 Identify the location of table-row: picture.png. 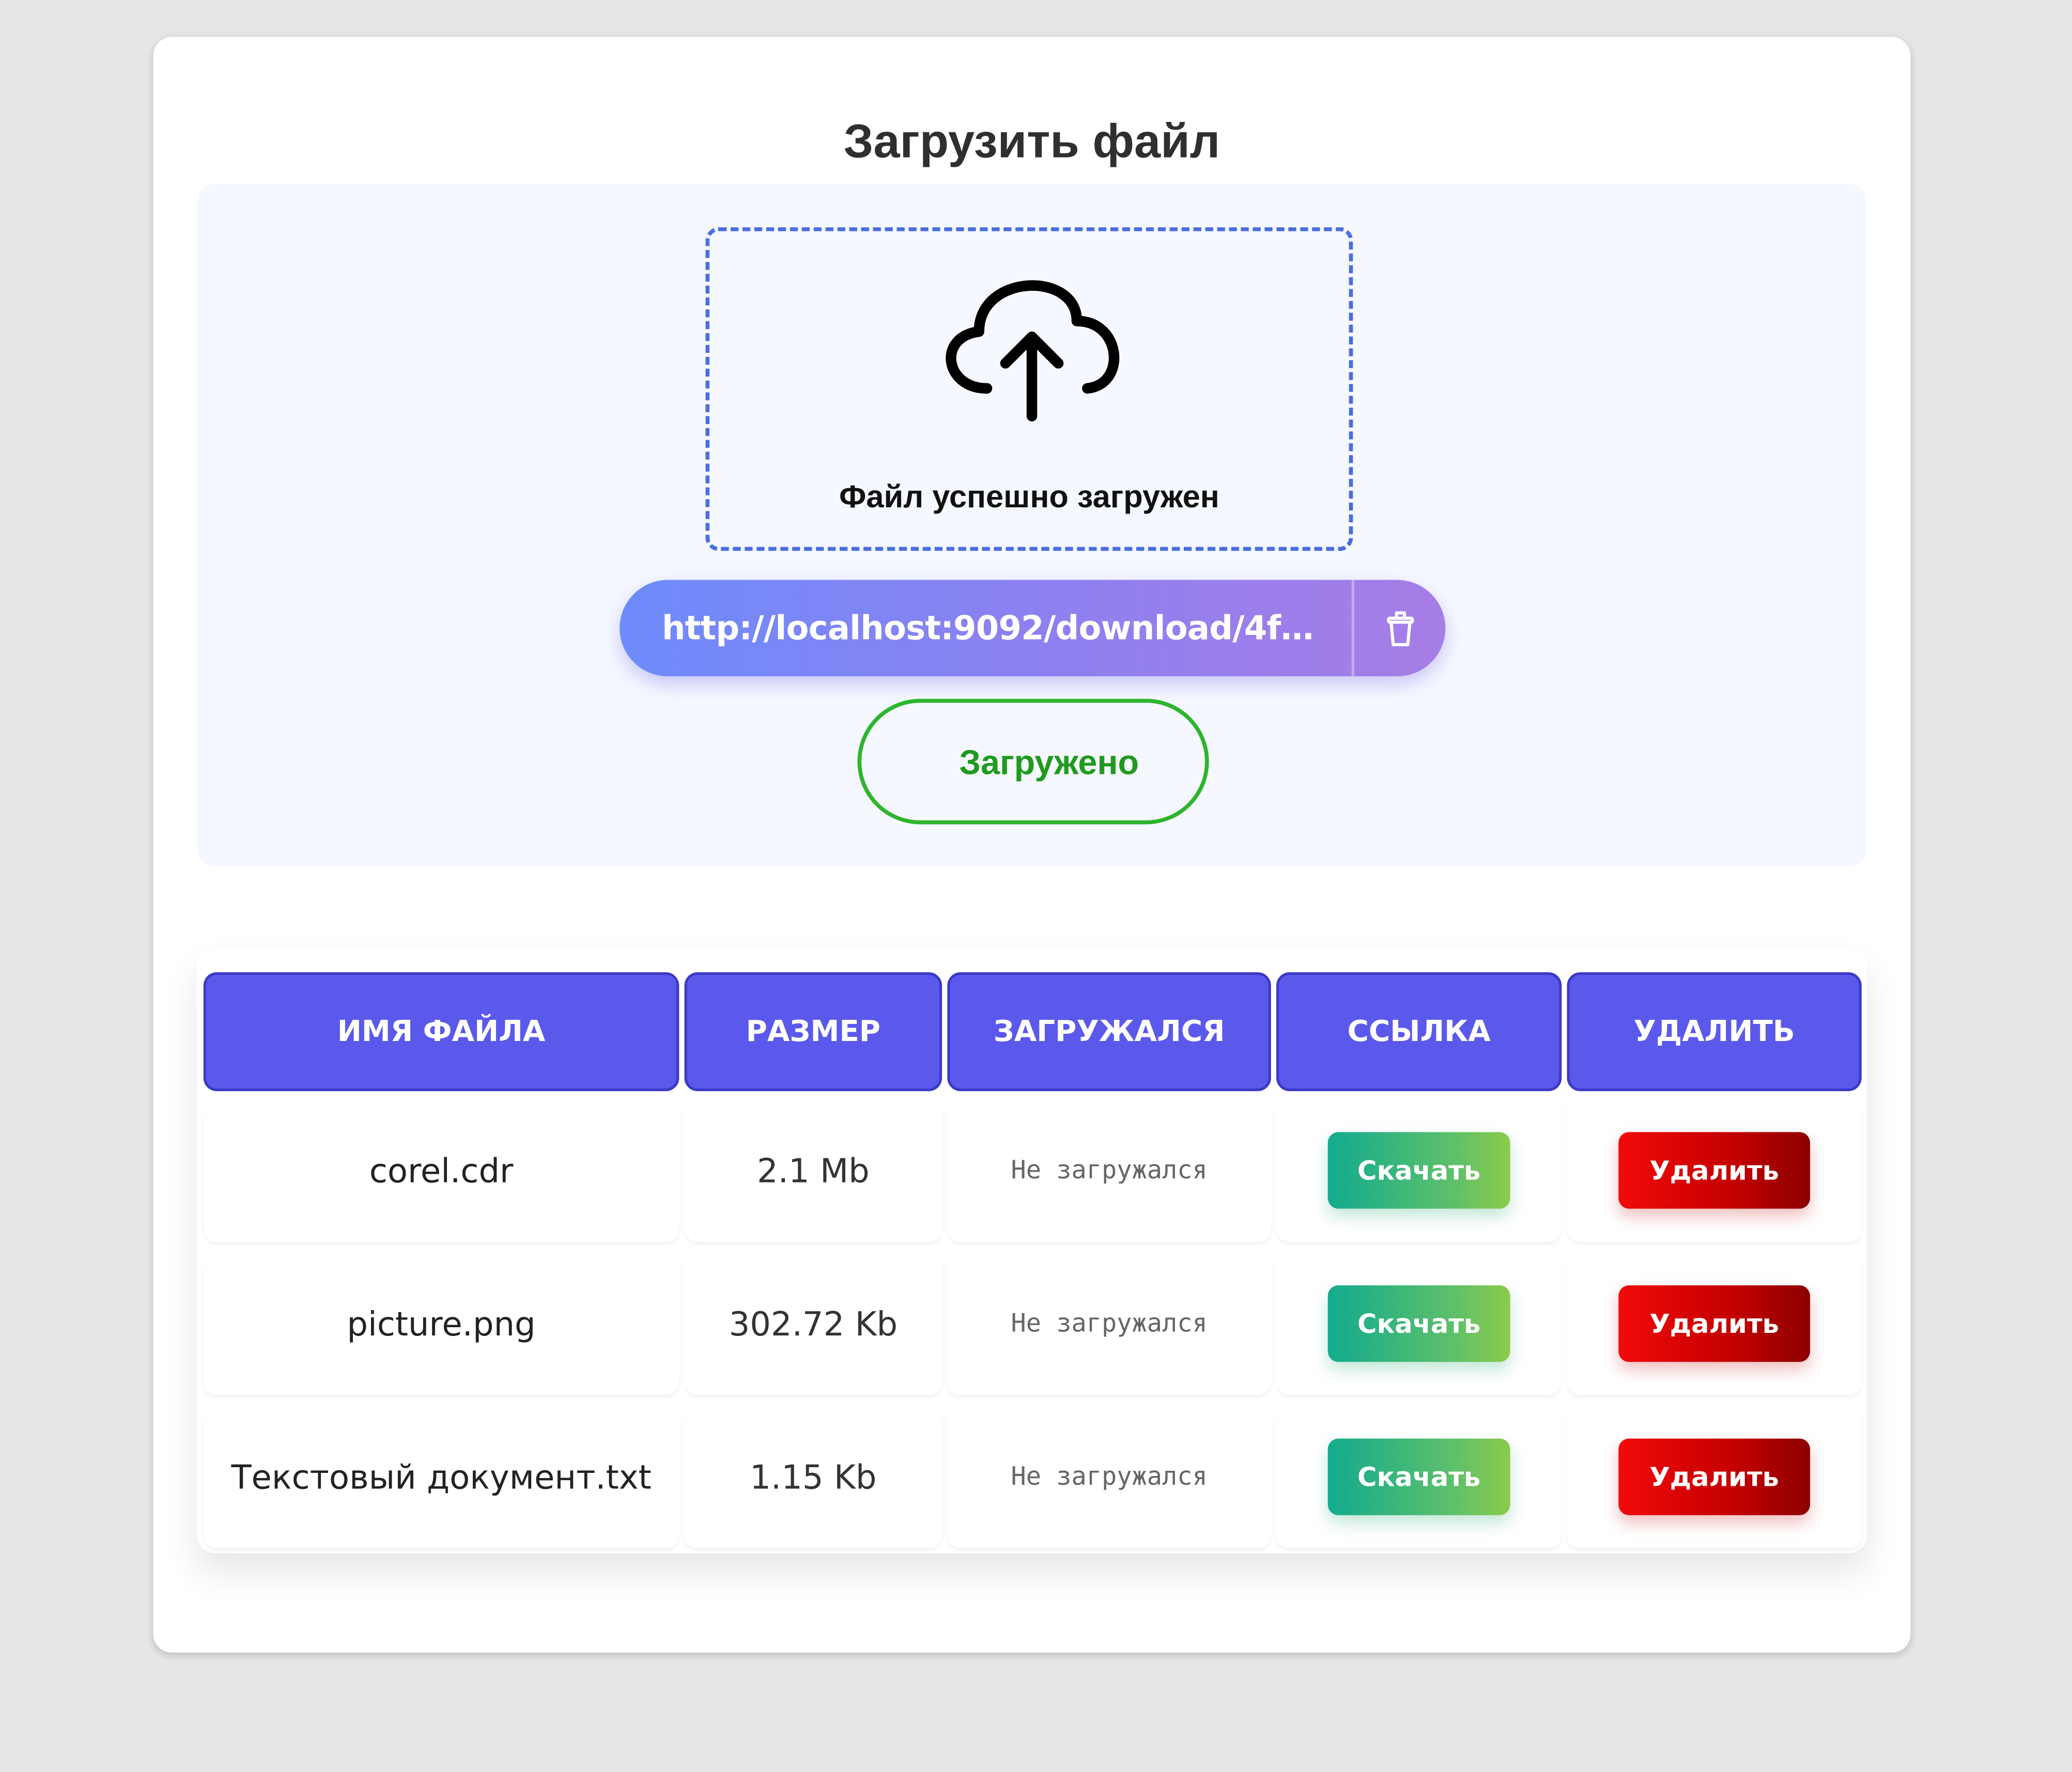
(442, 1323).